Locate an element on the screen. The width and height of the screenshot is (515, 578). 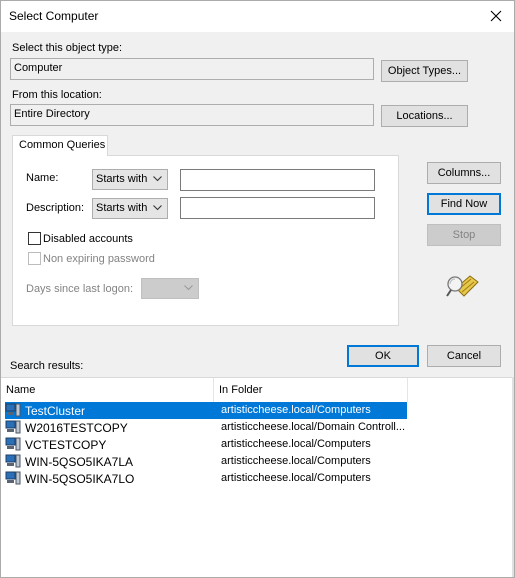
description-mode-select: Starts with is located at coordinates (130, 208).